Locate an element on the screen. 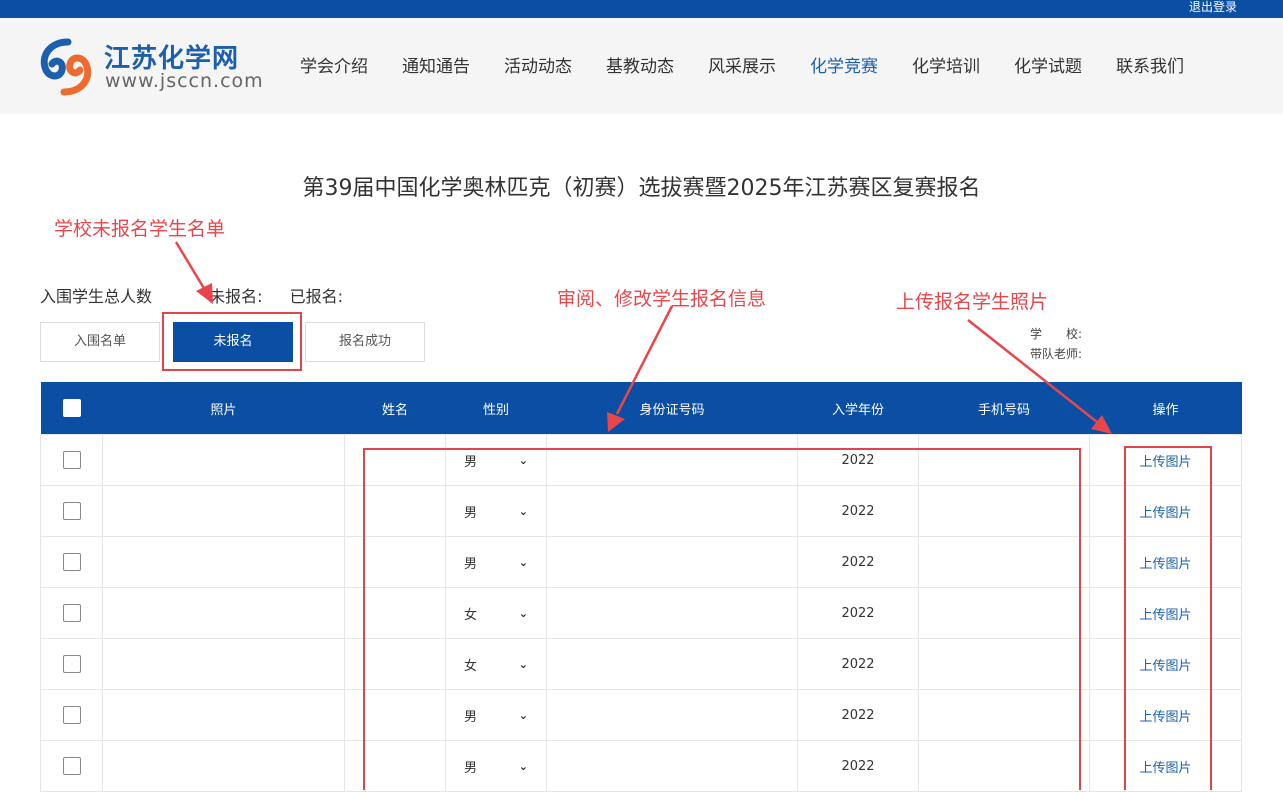 This screenshot has height=792, width=1283. nav-item-education: 基教动态 is located at coordinates (640, 68).